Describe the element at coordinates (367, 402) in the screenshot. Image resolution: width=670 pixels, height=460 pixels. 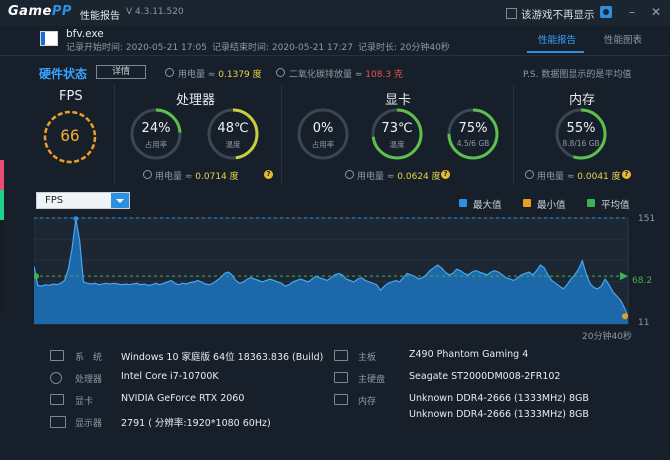
I see `mem-label: 内存` at that location.